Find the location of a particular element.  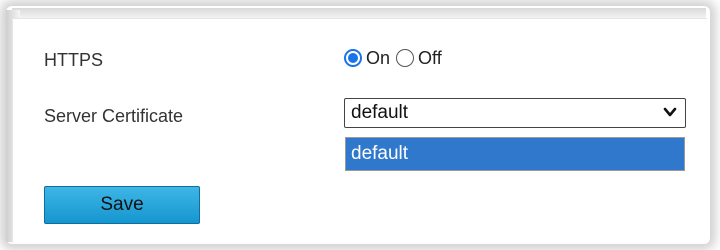

https-off-label: Off is located at coordinates (430, 58).